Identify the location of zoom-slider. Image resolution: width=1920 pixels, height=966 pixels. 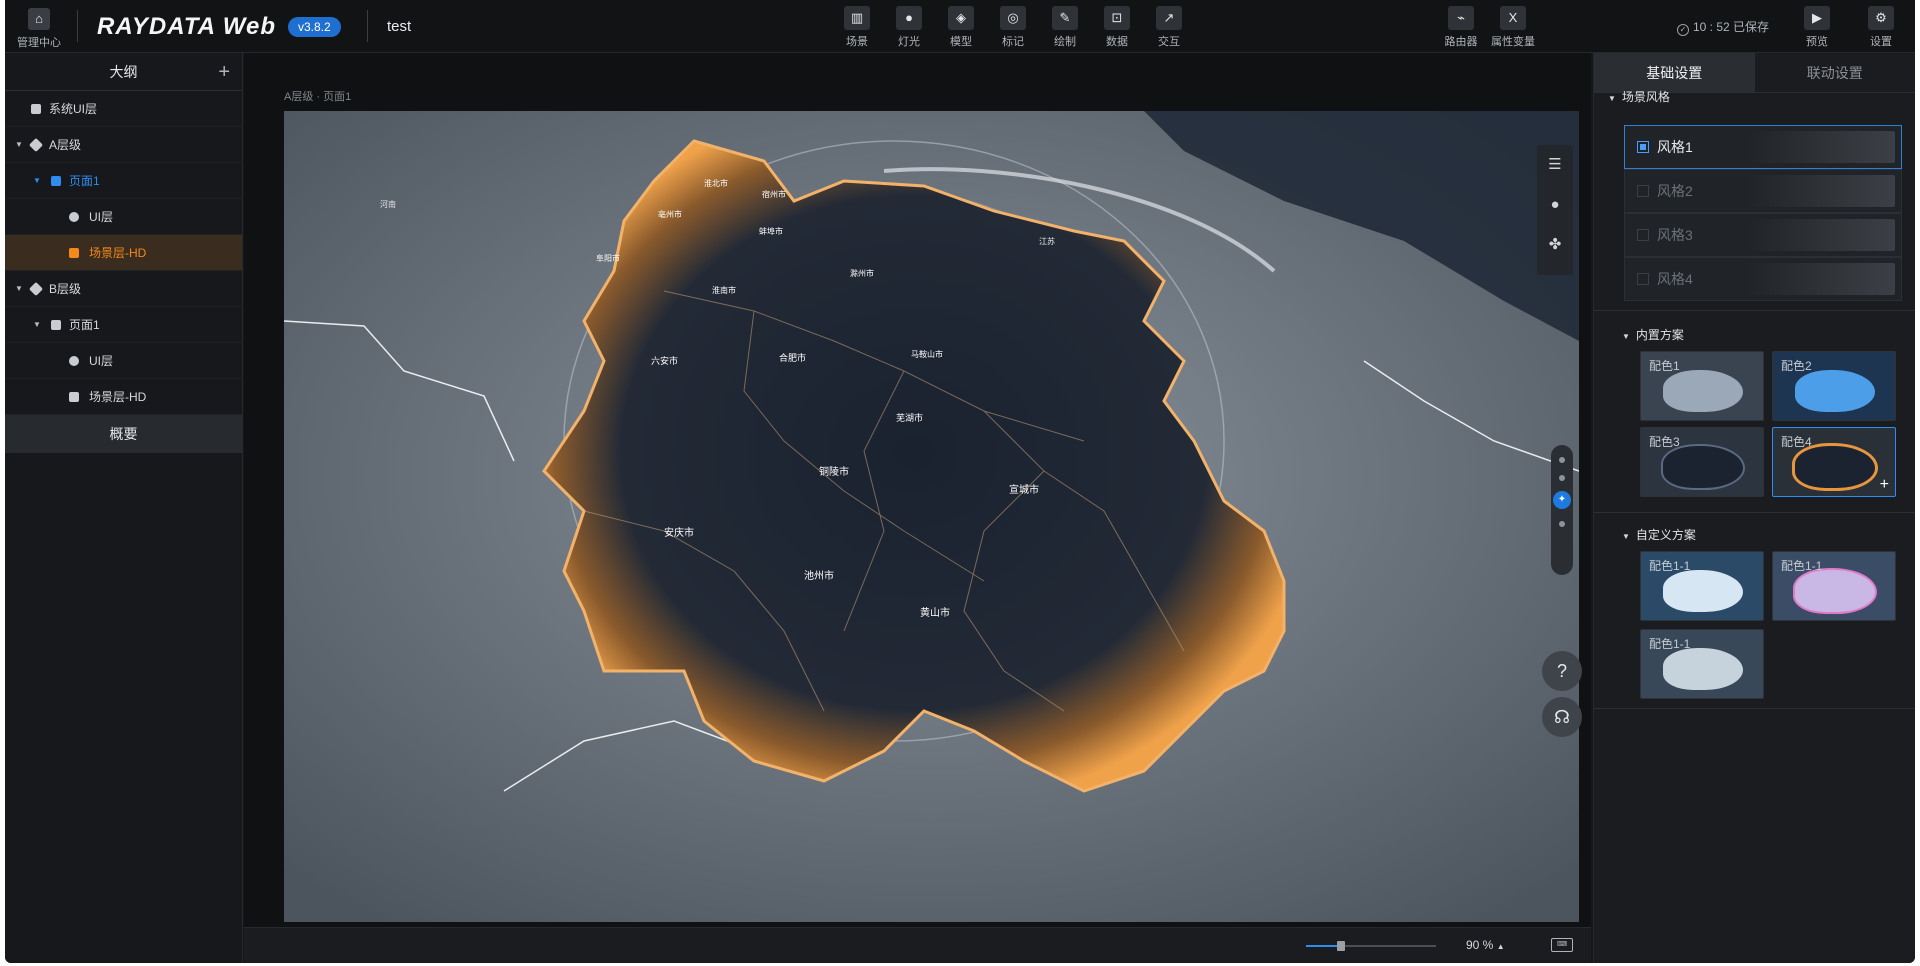
(1371, 946).